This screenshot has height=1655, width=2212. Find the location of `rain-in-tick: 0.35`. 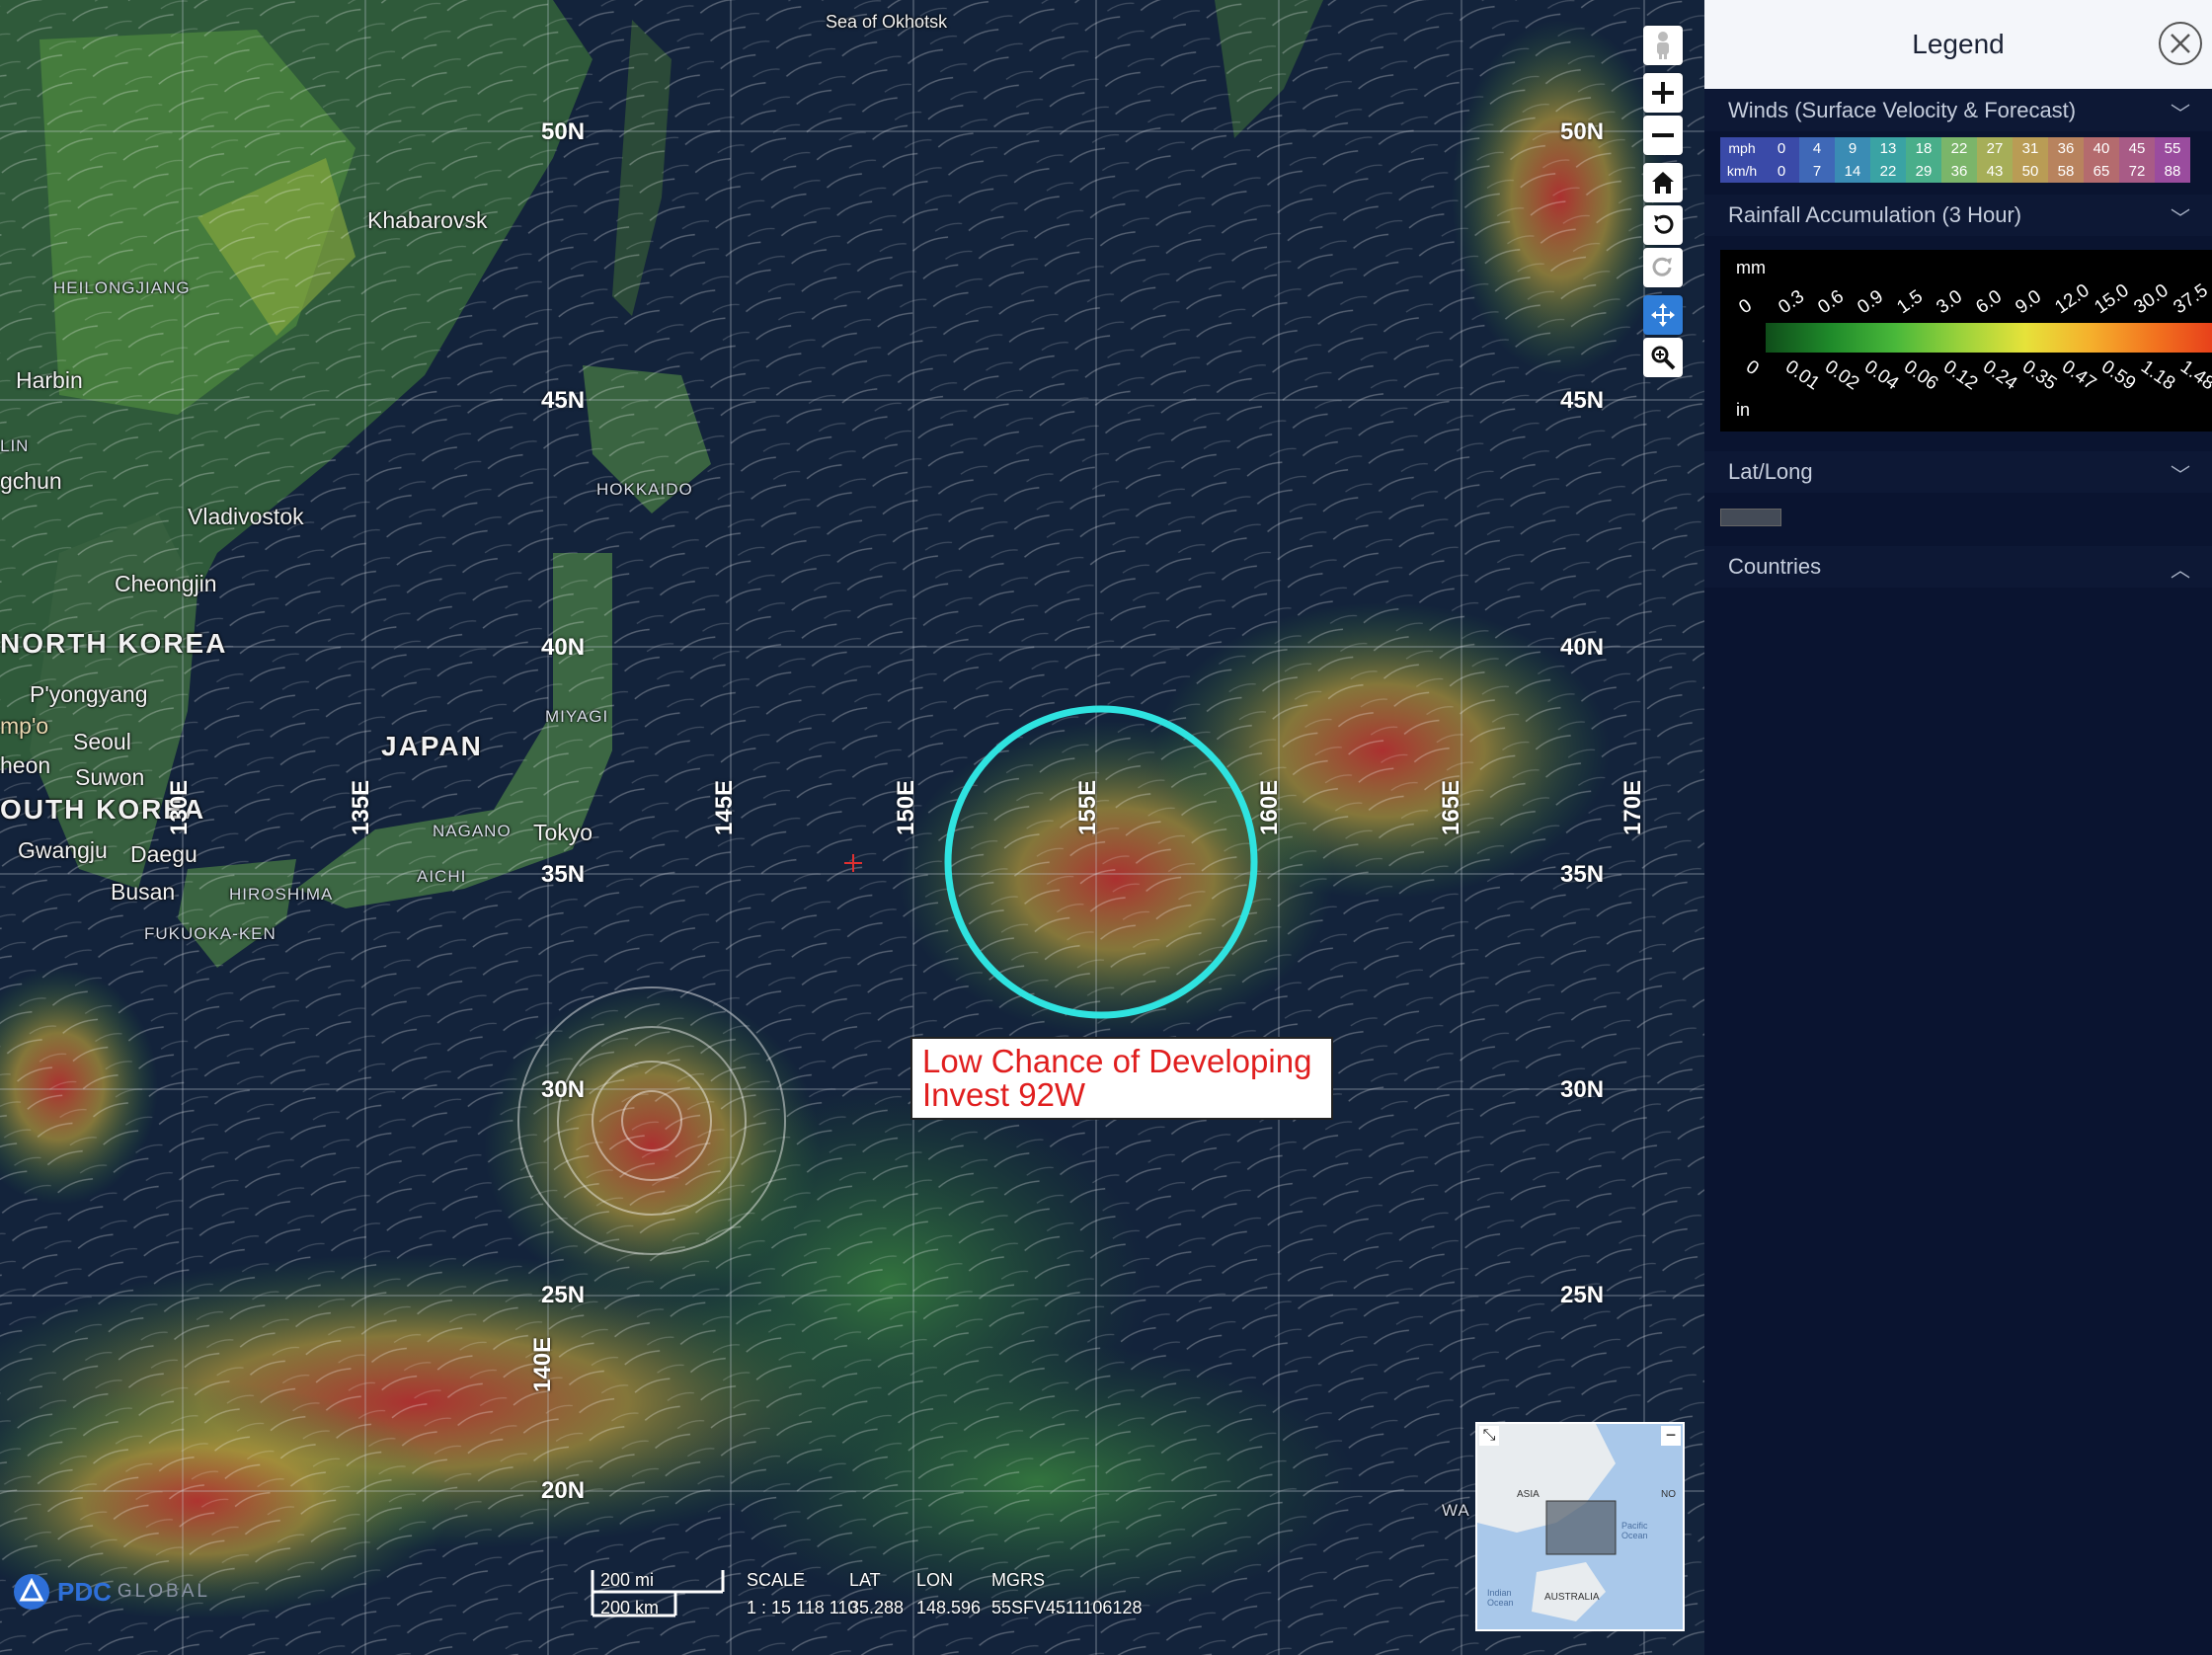

rain-in-tick: 0.35 is located at coordinates (2039, 375).